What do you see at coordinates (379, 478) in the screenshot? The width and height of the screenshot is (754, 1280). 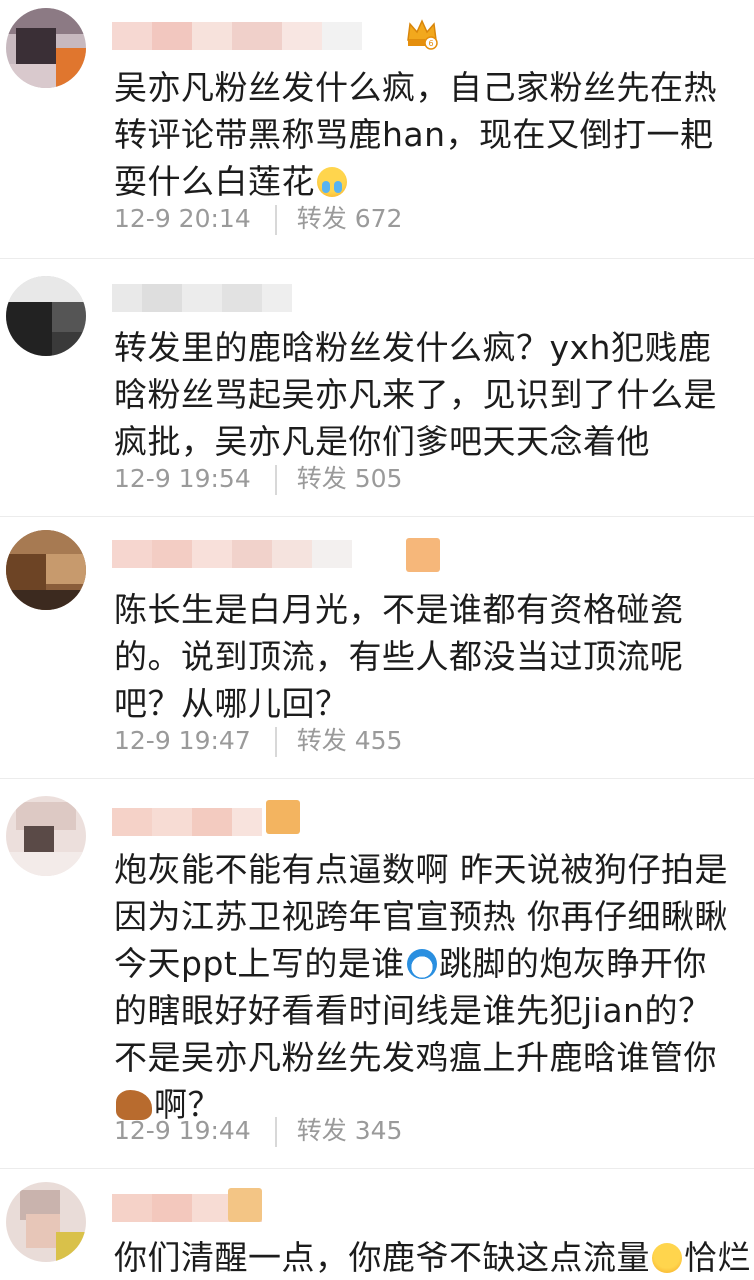 I see `repost-count: 505` at bounding box center [379, 478].